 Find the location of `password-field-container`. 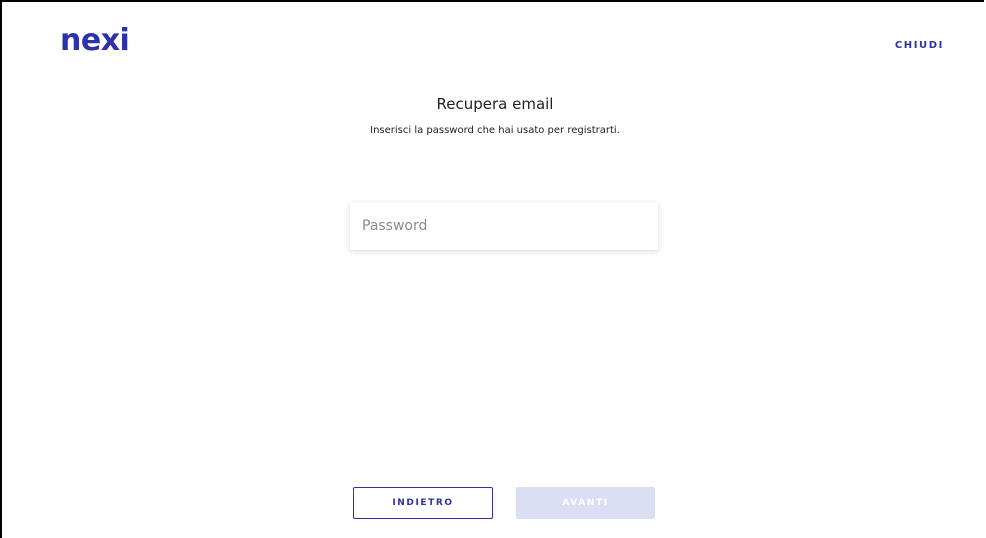

password-field-container is located at coordinates (504, 226).